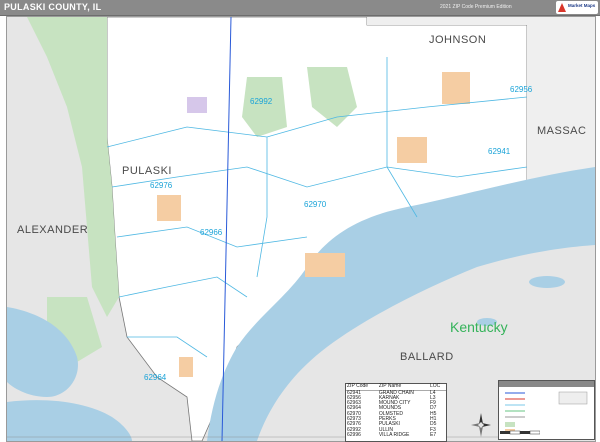  What do you see at coordinates (547, 282) in the screenshot?
I see `lake` at bounding box center [547, 282].